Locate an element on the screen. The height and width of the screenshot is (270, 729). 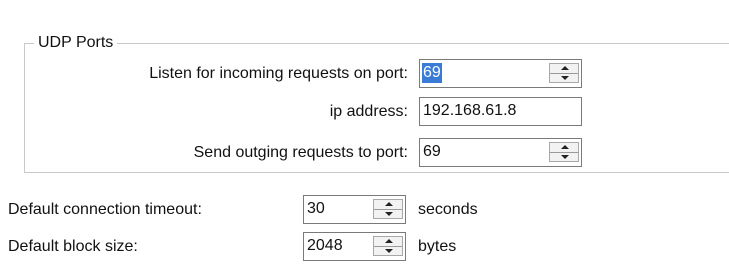
udp-ports-title: UDP Ports is located at coordinates (76, 43).